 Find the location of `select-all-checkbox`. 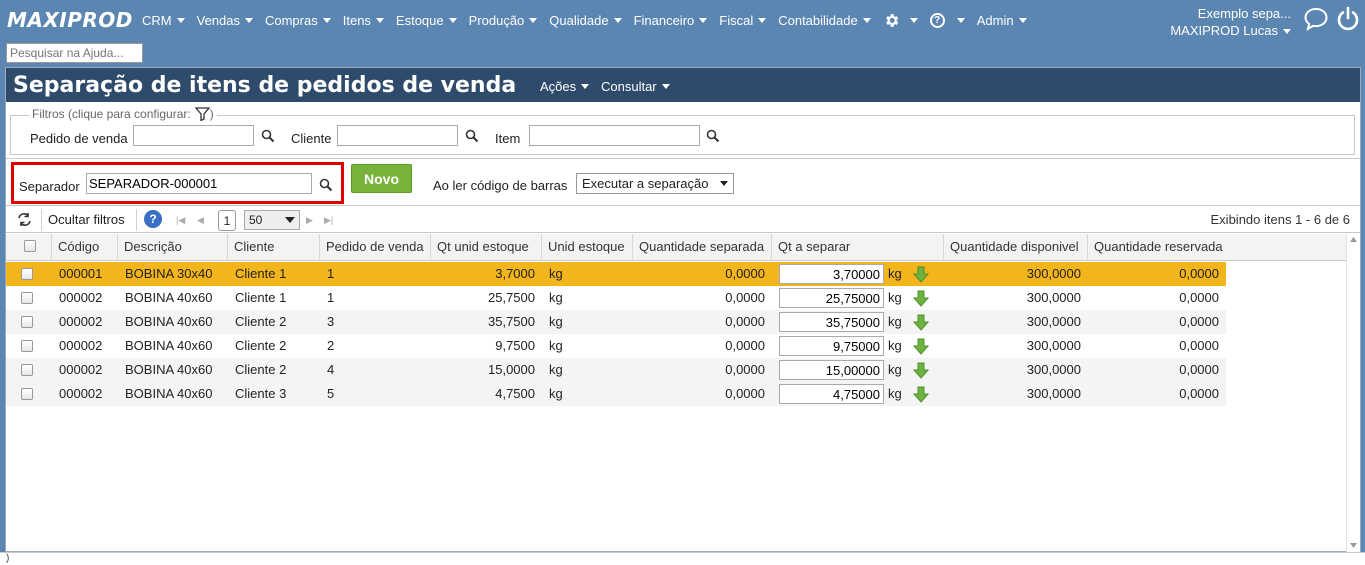

select-all-checkbox is located at coordinates (30, 246).